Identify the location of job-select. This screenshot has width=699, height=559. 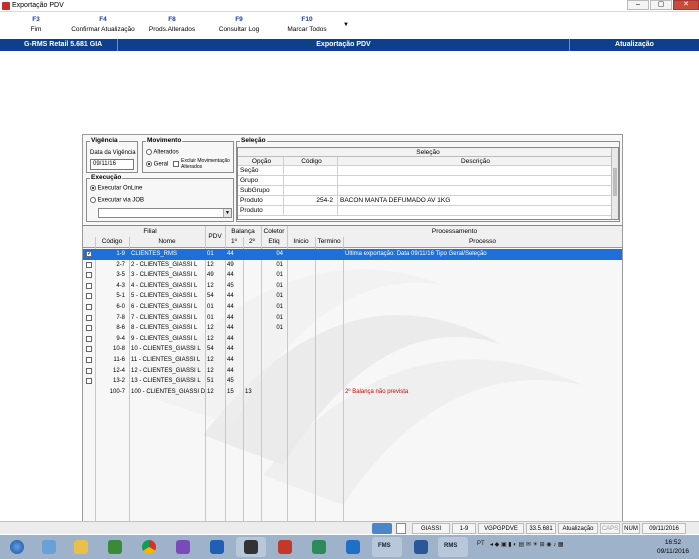
(165, 213).